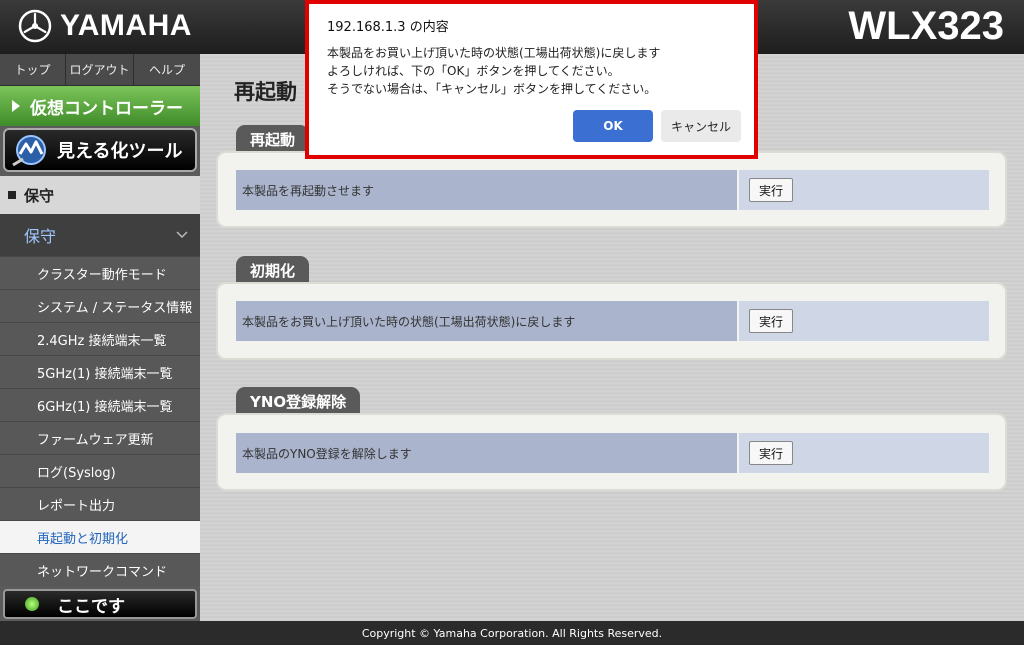 The image size is (1024, 645). I want to click on triangle-right-icon, so click(16, 106).